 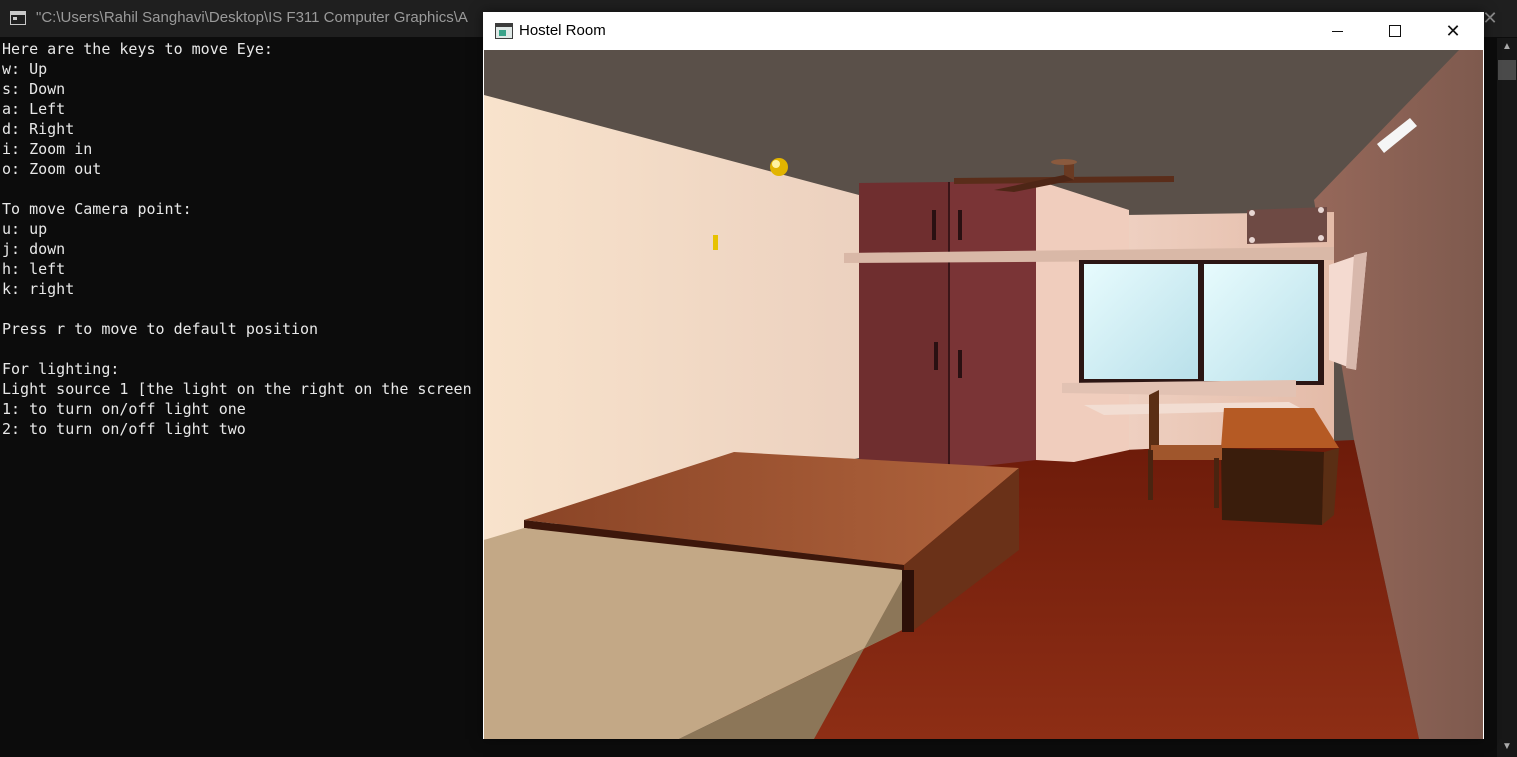 I want to click on console-app-icon, so click(x=18, y=18).